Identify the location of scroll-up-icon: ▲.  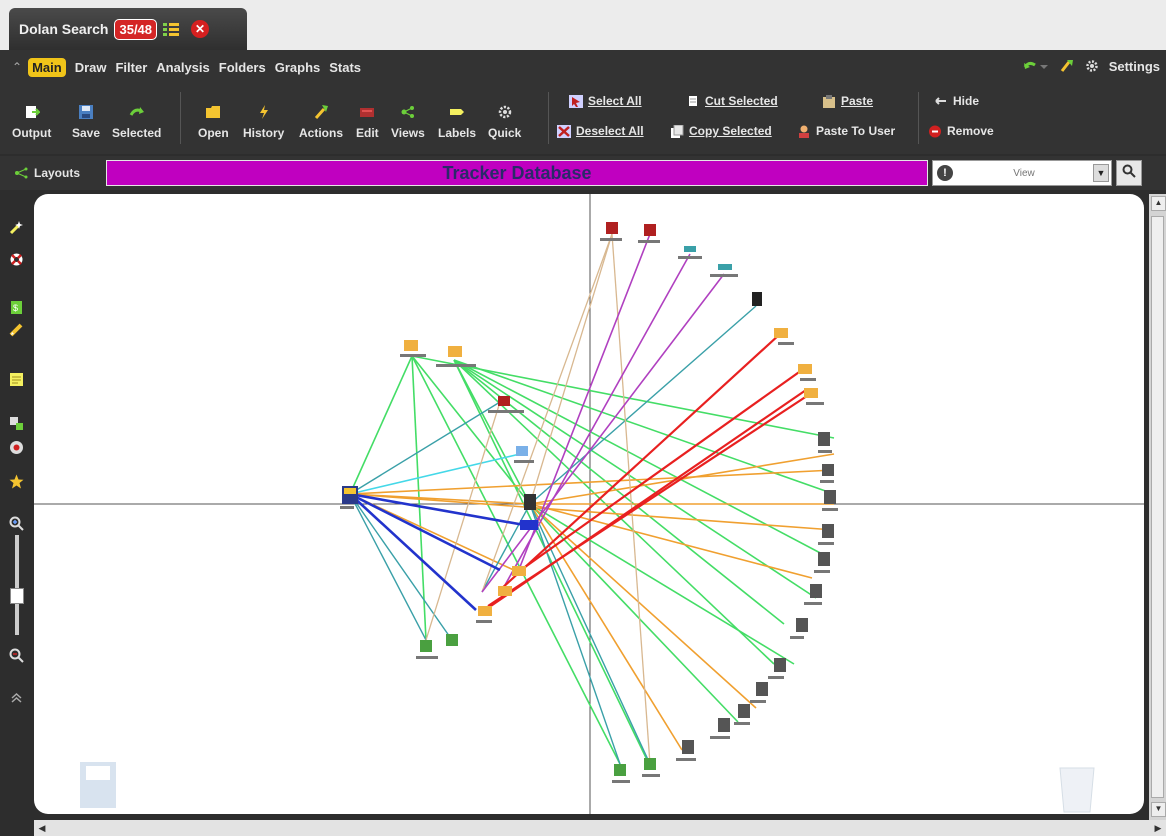
(1158, 203).